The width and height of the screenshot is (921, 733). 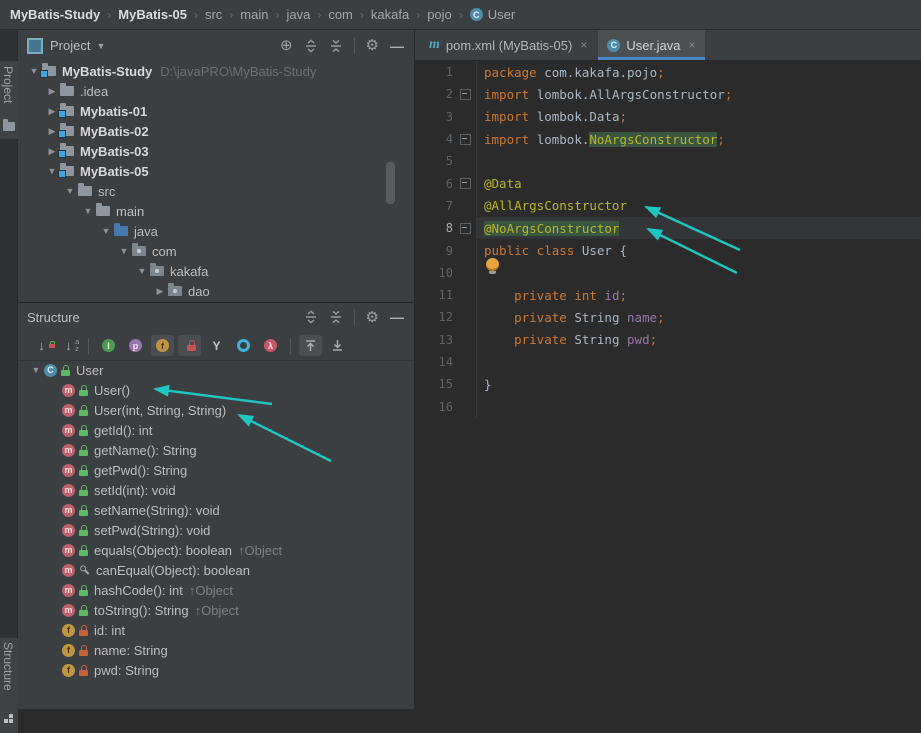 What do you see at coordinates (340, 14) in the screenshot?
I see `breadcrumb-item: com` at bounding box center [340, 14].